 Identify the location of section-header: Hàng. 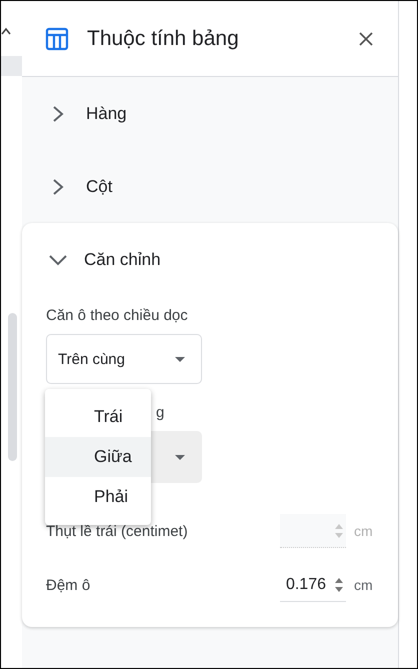
(210, 113).